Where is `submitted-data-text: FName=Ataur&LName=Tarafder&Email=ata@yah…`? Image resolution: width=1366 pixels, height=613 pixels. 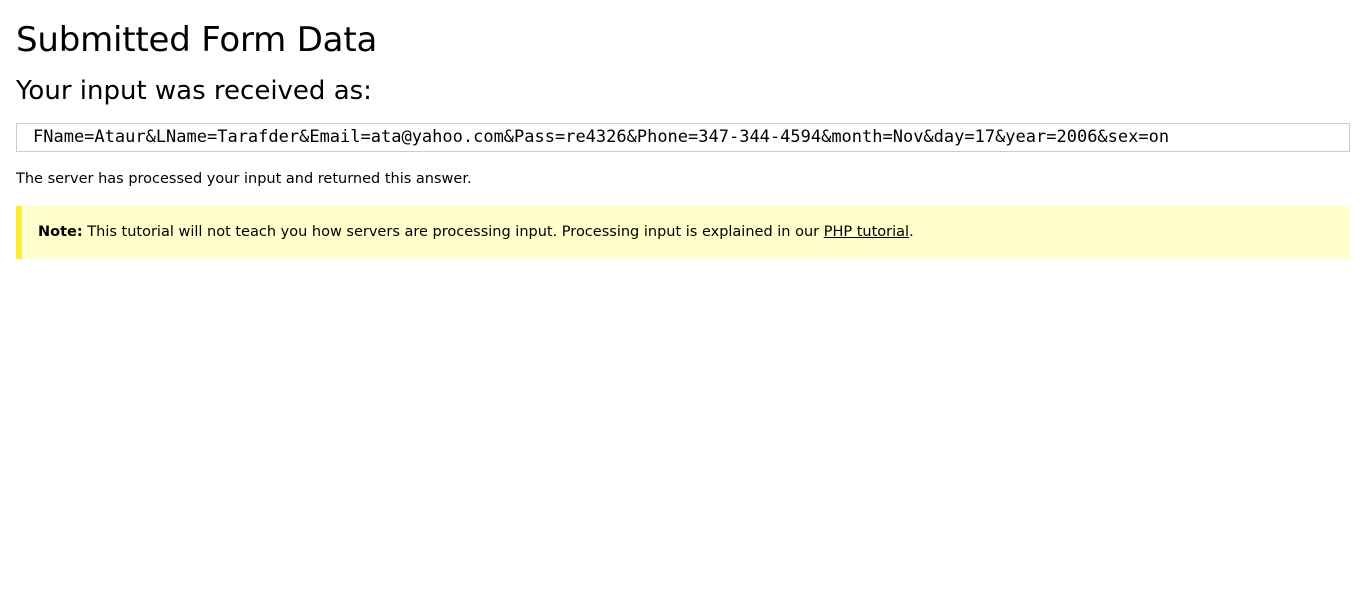 submitted-data-text: FName=Ataur&LName=Tarafder&Email=ata@yah… is located at coordinates (601, 137).